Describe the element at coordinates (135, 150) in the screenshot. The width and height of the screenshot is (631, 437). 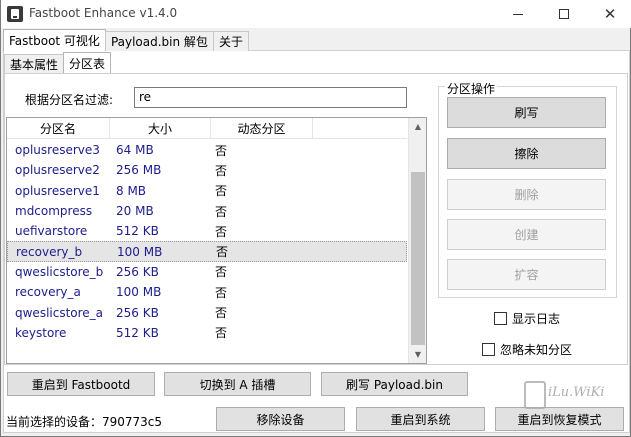
I see `partition-size-cell: 64 MB` at that location.